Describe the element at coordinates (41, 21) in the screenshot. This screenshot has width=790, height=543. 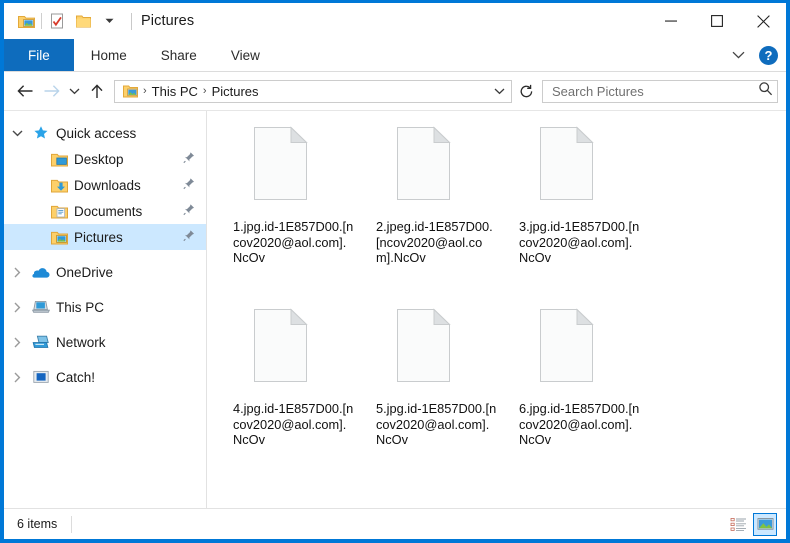
I see `qat-separator` at that location.